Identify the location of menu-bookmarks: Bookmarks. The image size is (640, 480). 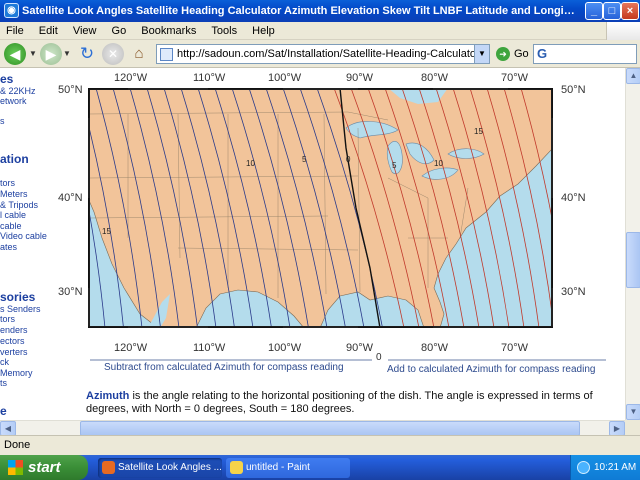
(168, 31).